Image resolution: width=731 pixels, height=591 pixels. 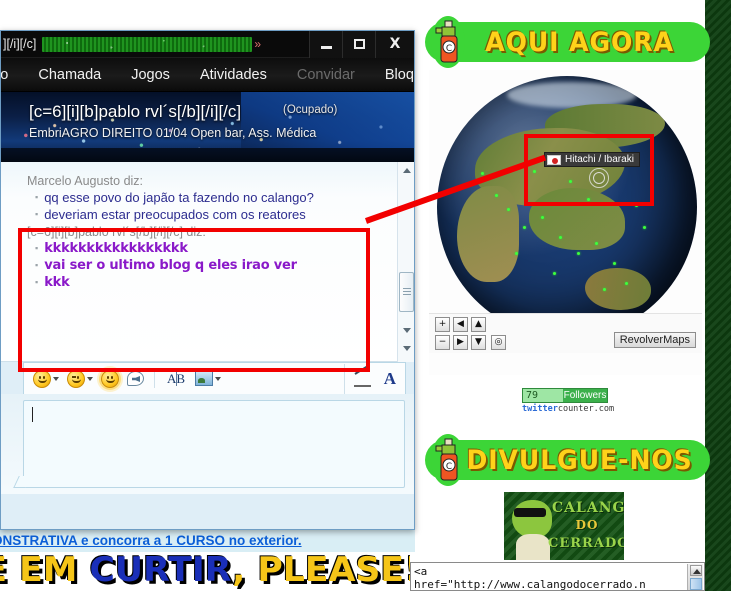 I want to click on photo-icon, so click(x=204, y=378).